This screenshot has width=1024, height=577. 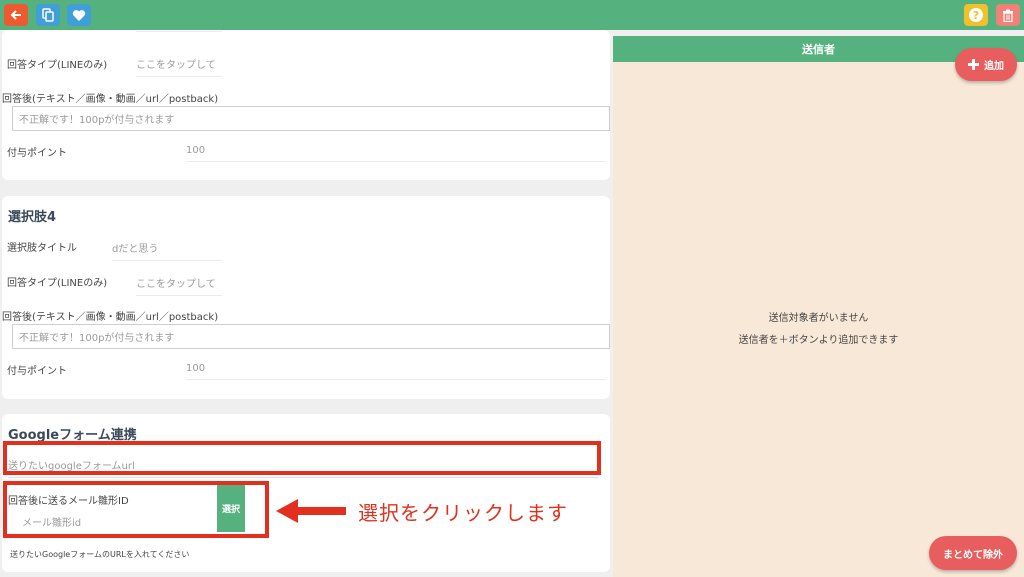 I want to click on back-button, so click(x=16, y=15).